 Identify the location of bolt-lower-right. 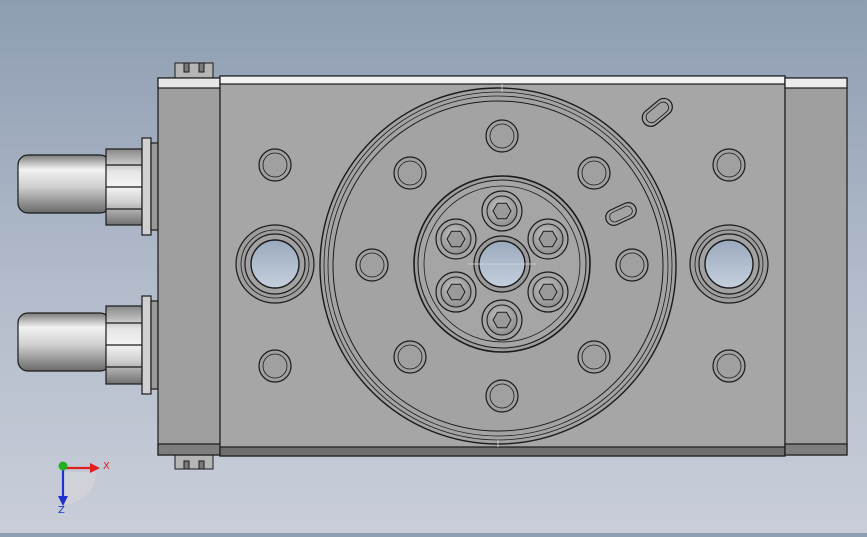
(548, 292).